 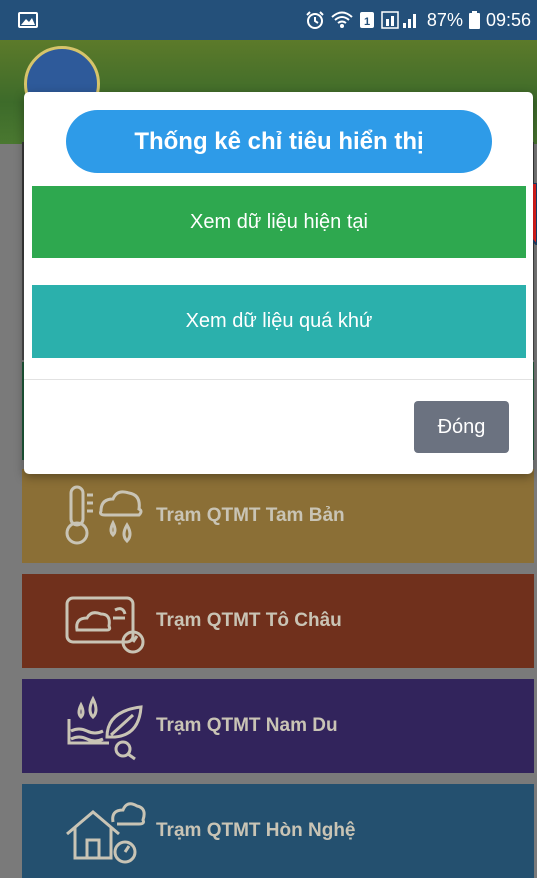 I want to click on battery-icon, so click(x=474, y=20).